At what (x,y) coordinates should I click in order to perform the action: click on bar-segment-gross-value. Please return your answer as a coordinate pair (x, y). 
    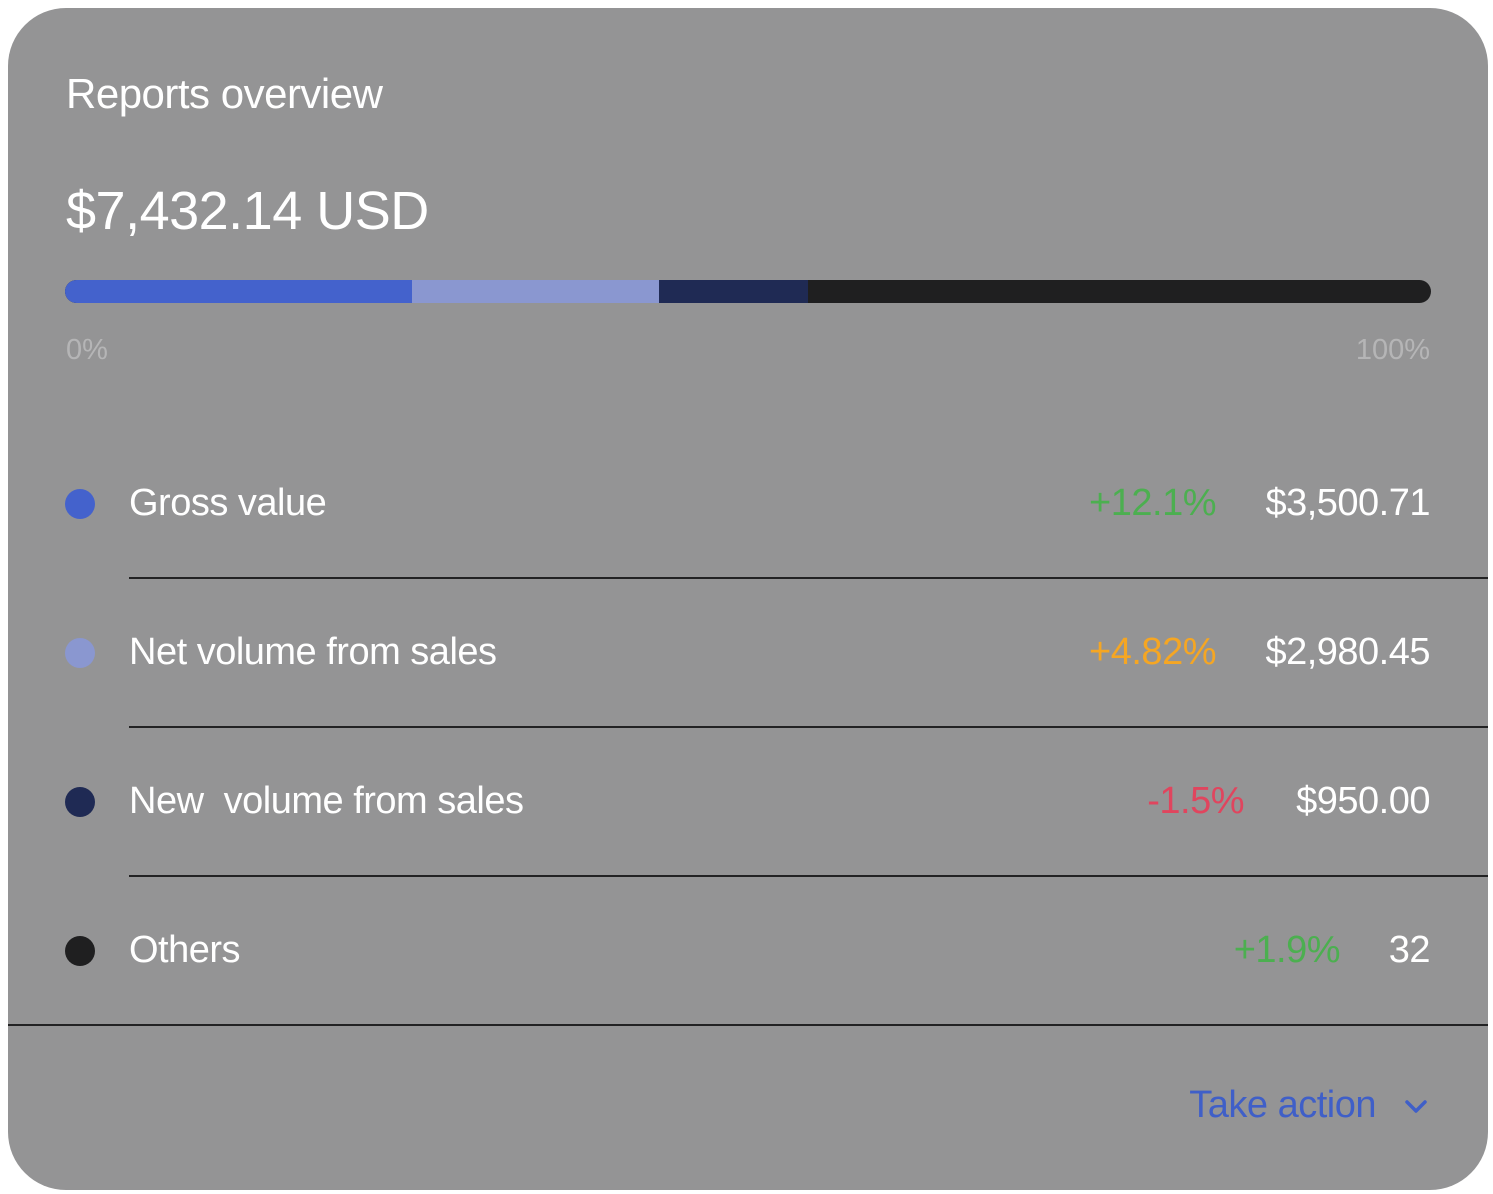
    Looking at the image, I should click on (238, 291).